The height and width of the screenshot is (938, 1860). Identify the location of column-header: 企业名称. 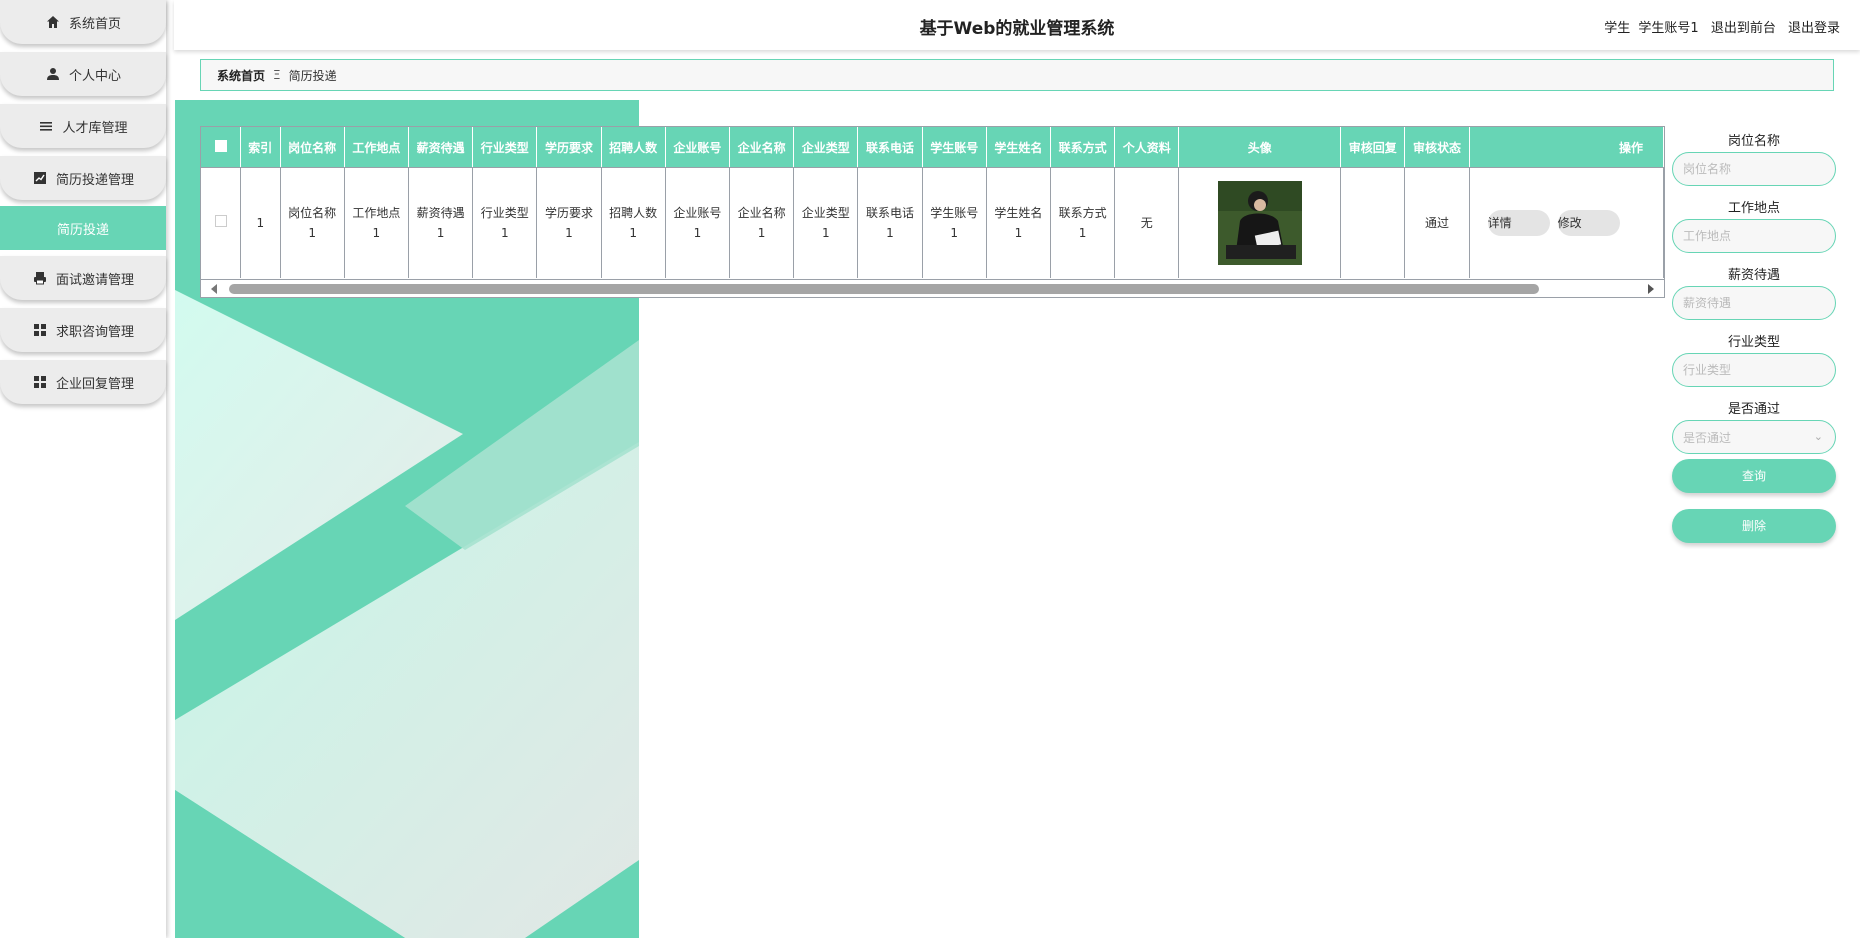
(762, 147).